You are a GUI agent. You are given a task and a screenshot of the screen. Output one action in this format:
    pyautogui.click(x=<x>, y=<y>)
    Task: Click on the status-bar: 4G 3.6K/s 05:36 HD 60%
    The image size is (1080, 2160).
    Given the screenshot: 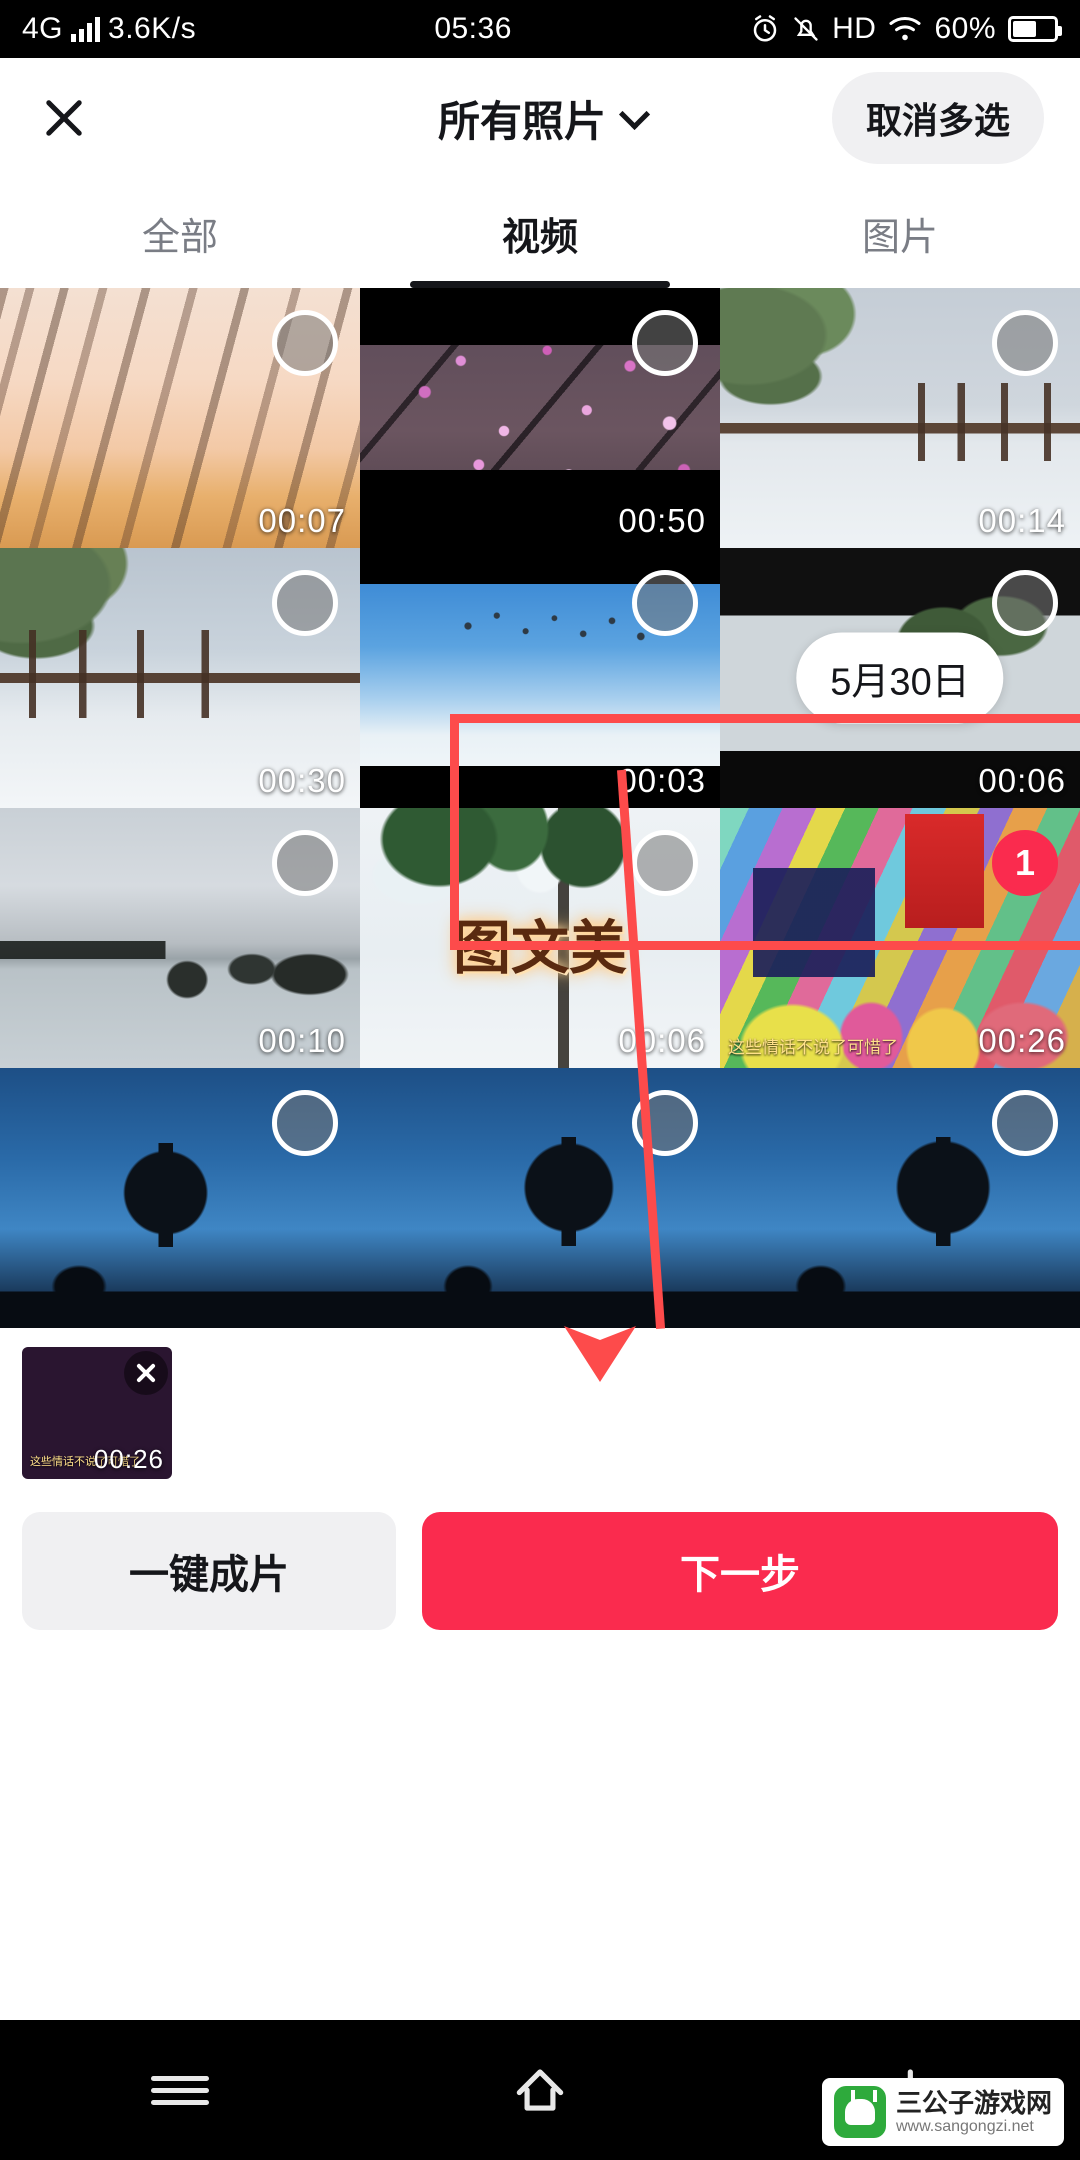 What is the action you would take?
    pyautogui.click(x=540, y=29)
    